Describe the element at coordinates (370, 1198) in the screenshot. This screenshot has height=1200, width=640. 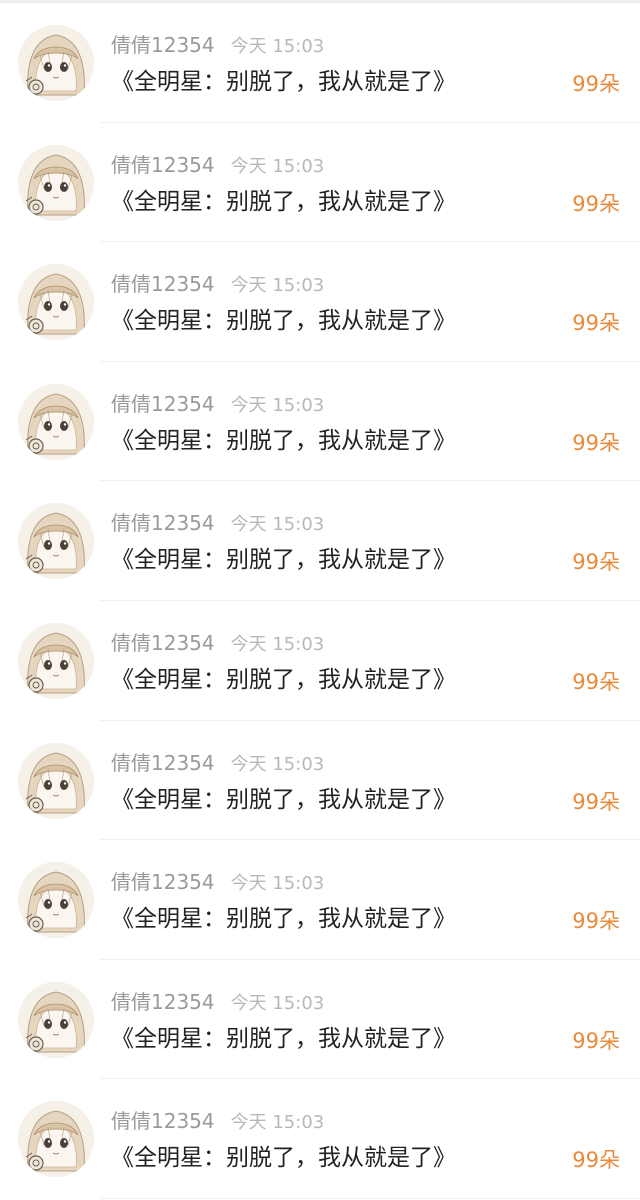
I see `row-divider` at that location.